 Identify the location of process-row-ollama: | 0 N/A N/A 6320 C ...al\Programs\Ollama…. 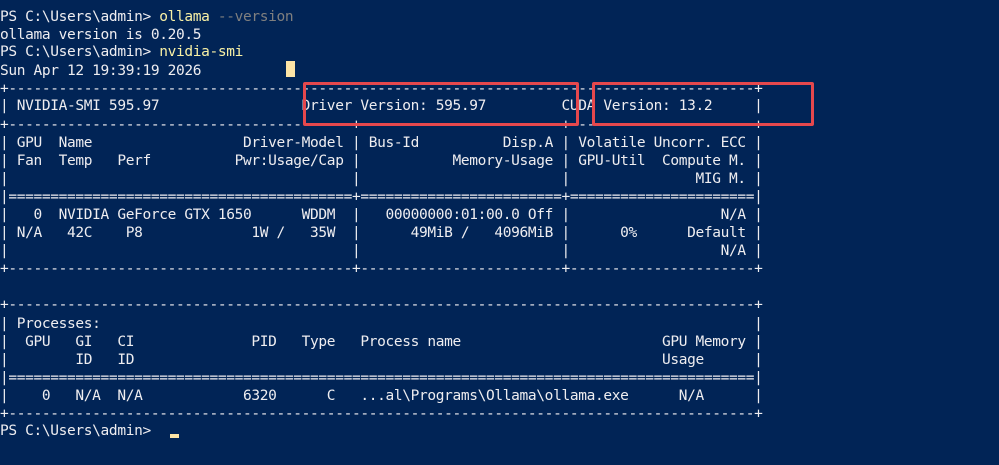
(381, 396).